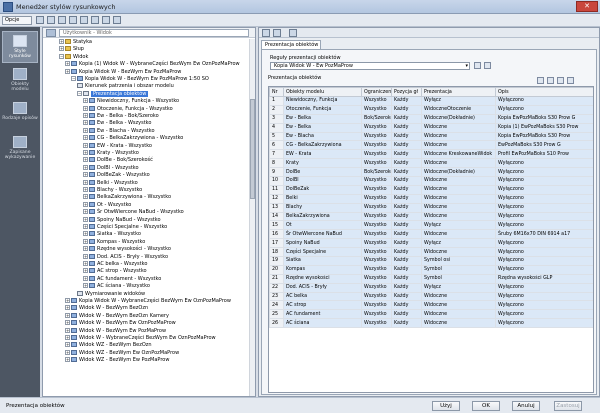  I want to click on close-button: ✕, so click(587, 6).